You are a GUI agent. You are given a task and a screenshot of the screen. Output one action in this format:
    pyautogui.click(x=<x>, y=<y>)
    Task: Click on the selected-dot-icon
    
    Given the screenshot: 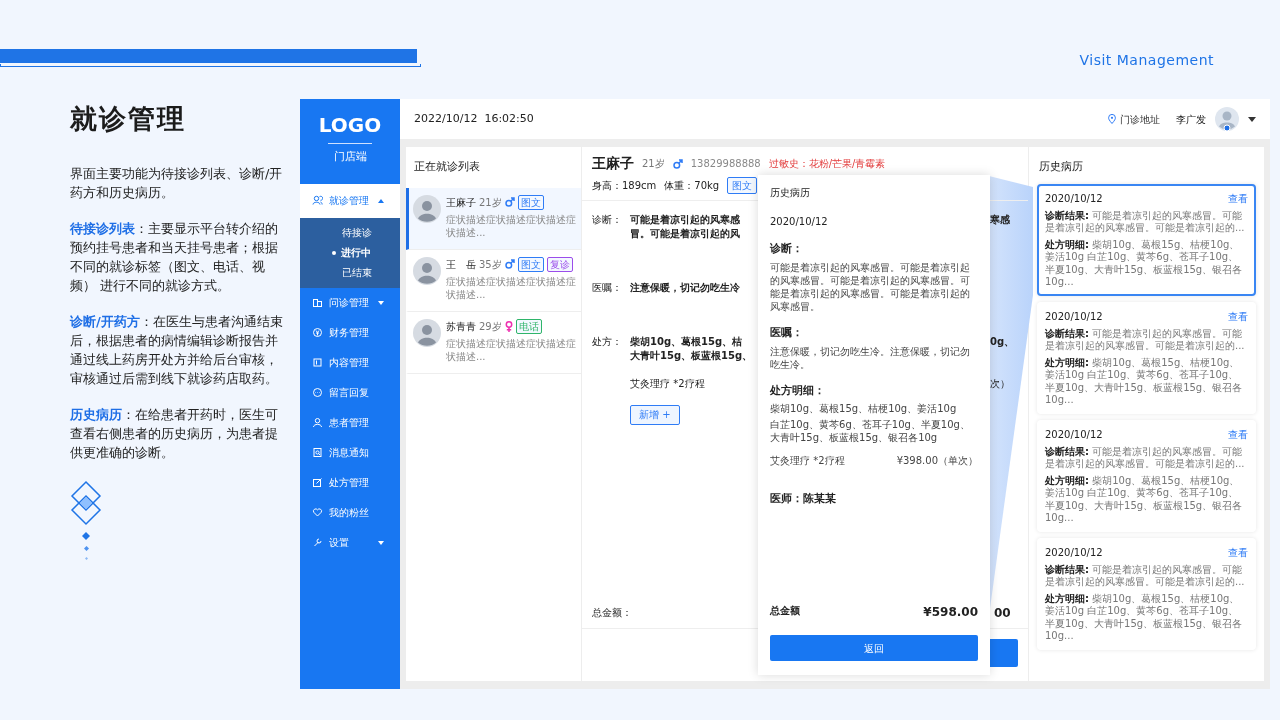 What is the action you would take?
    pyautogui.click(x=334, y=252)
    